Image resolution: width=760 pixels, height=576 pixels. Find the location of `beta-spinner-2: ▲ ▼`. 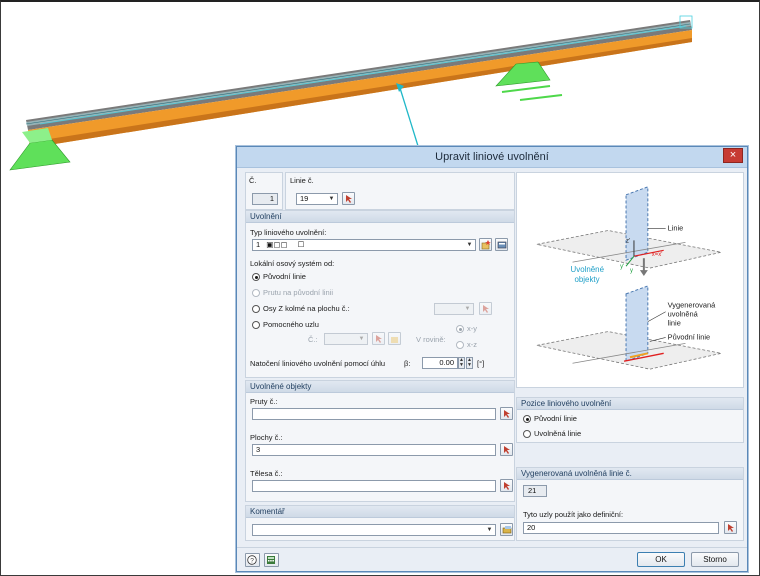

beta-spinner-2: ▲ ▼ is located at coordinates (469, 363).